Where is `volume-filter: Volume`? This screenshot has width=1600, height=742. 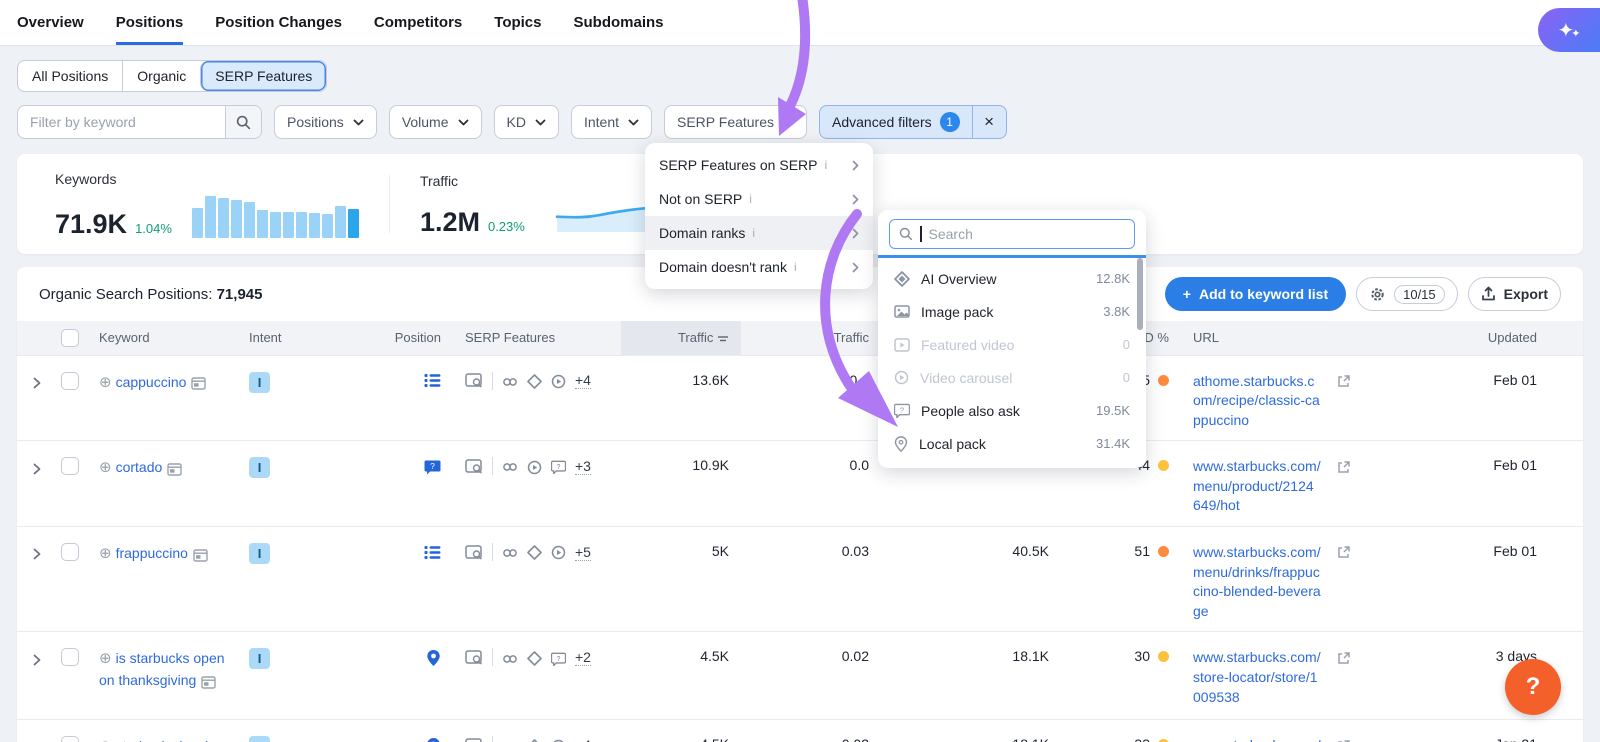 volume-filter: Volume is located at coordinates (435, 122).